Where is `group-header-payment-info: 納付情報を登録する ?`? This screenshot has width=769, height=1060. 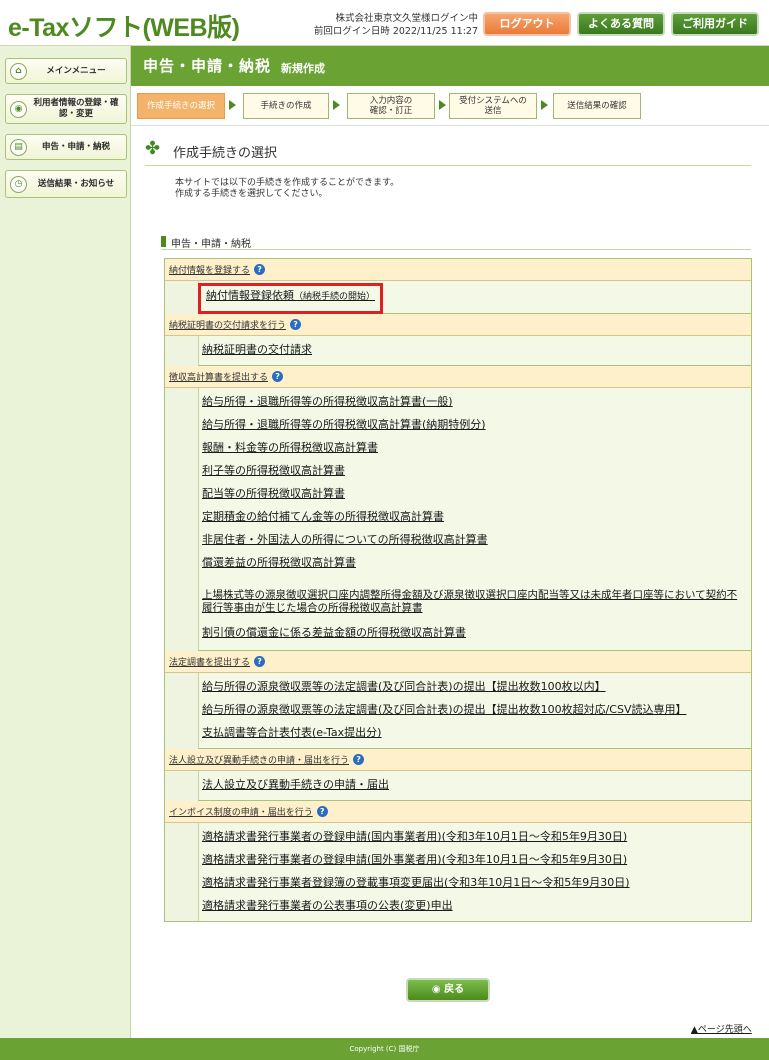
group-header-payment-info: 納付情報を登録する ? is located at coordinates (458, 270).